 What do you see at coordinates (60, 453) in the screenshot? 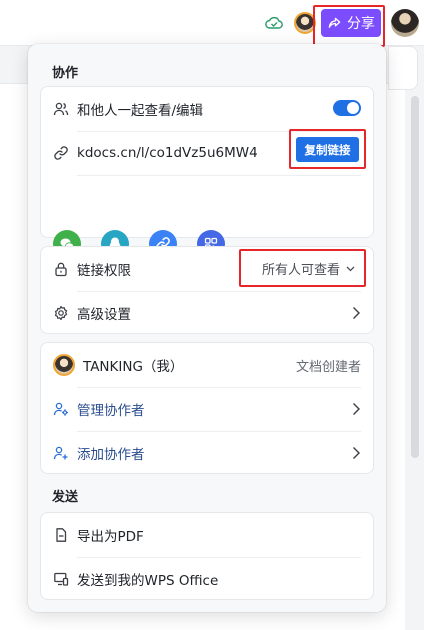
I see `add-user-icon` at bounding box center [60, 453].